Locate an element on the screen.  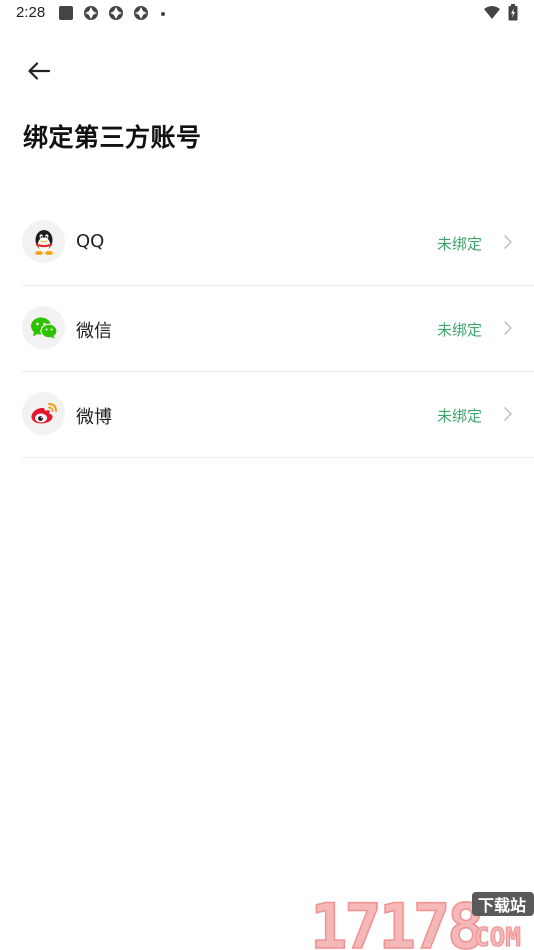
site-watermark-logo: 17178 下载站 COM is located at coordinates (422, 919).